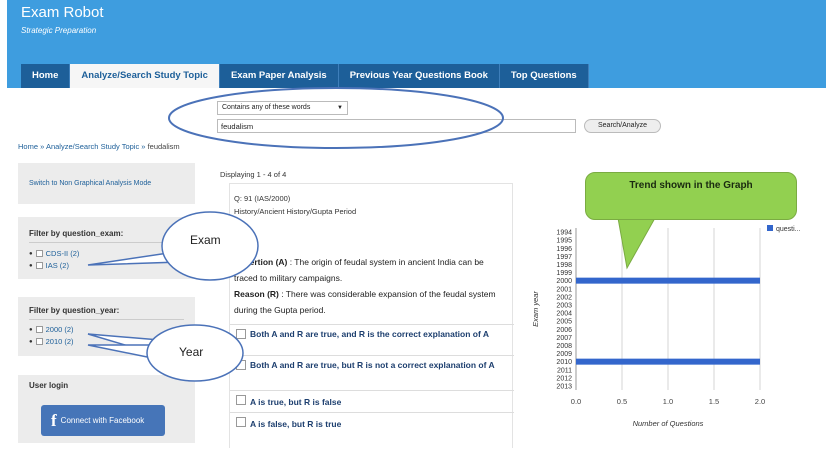  What do you see at coordinates (296, 424) in the screenshot?
I see `option-label: A is false, but R is true` at bounding box center [296, 424].